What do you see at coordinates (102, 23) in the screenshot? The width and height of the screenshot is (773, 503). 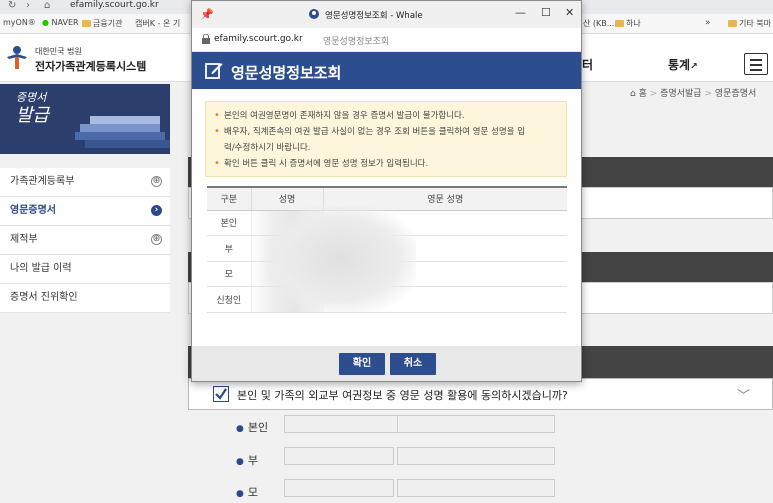 I see `bookmark-folder: 금융기관` at bounding box center [102, 23].